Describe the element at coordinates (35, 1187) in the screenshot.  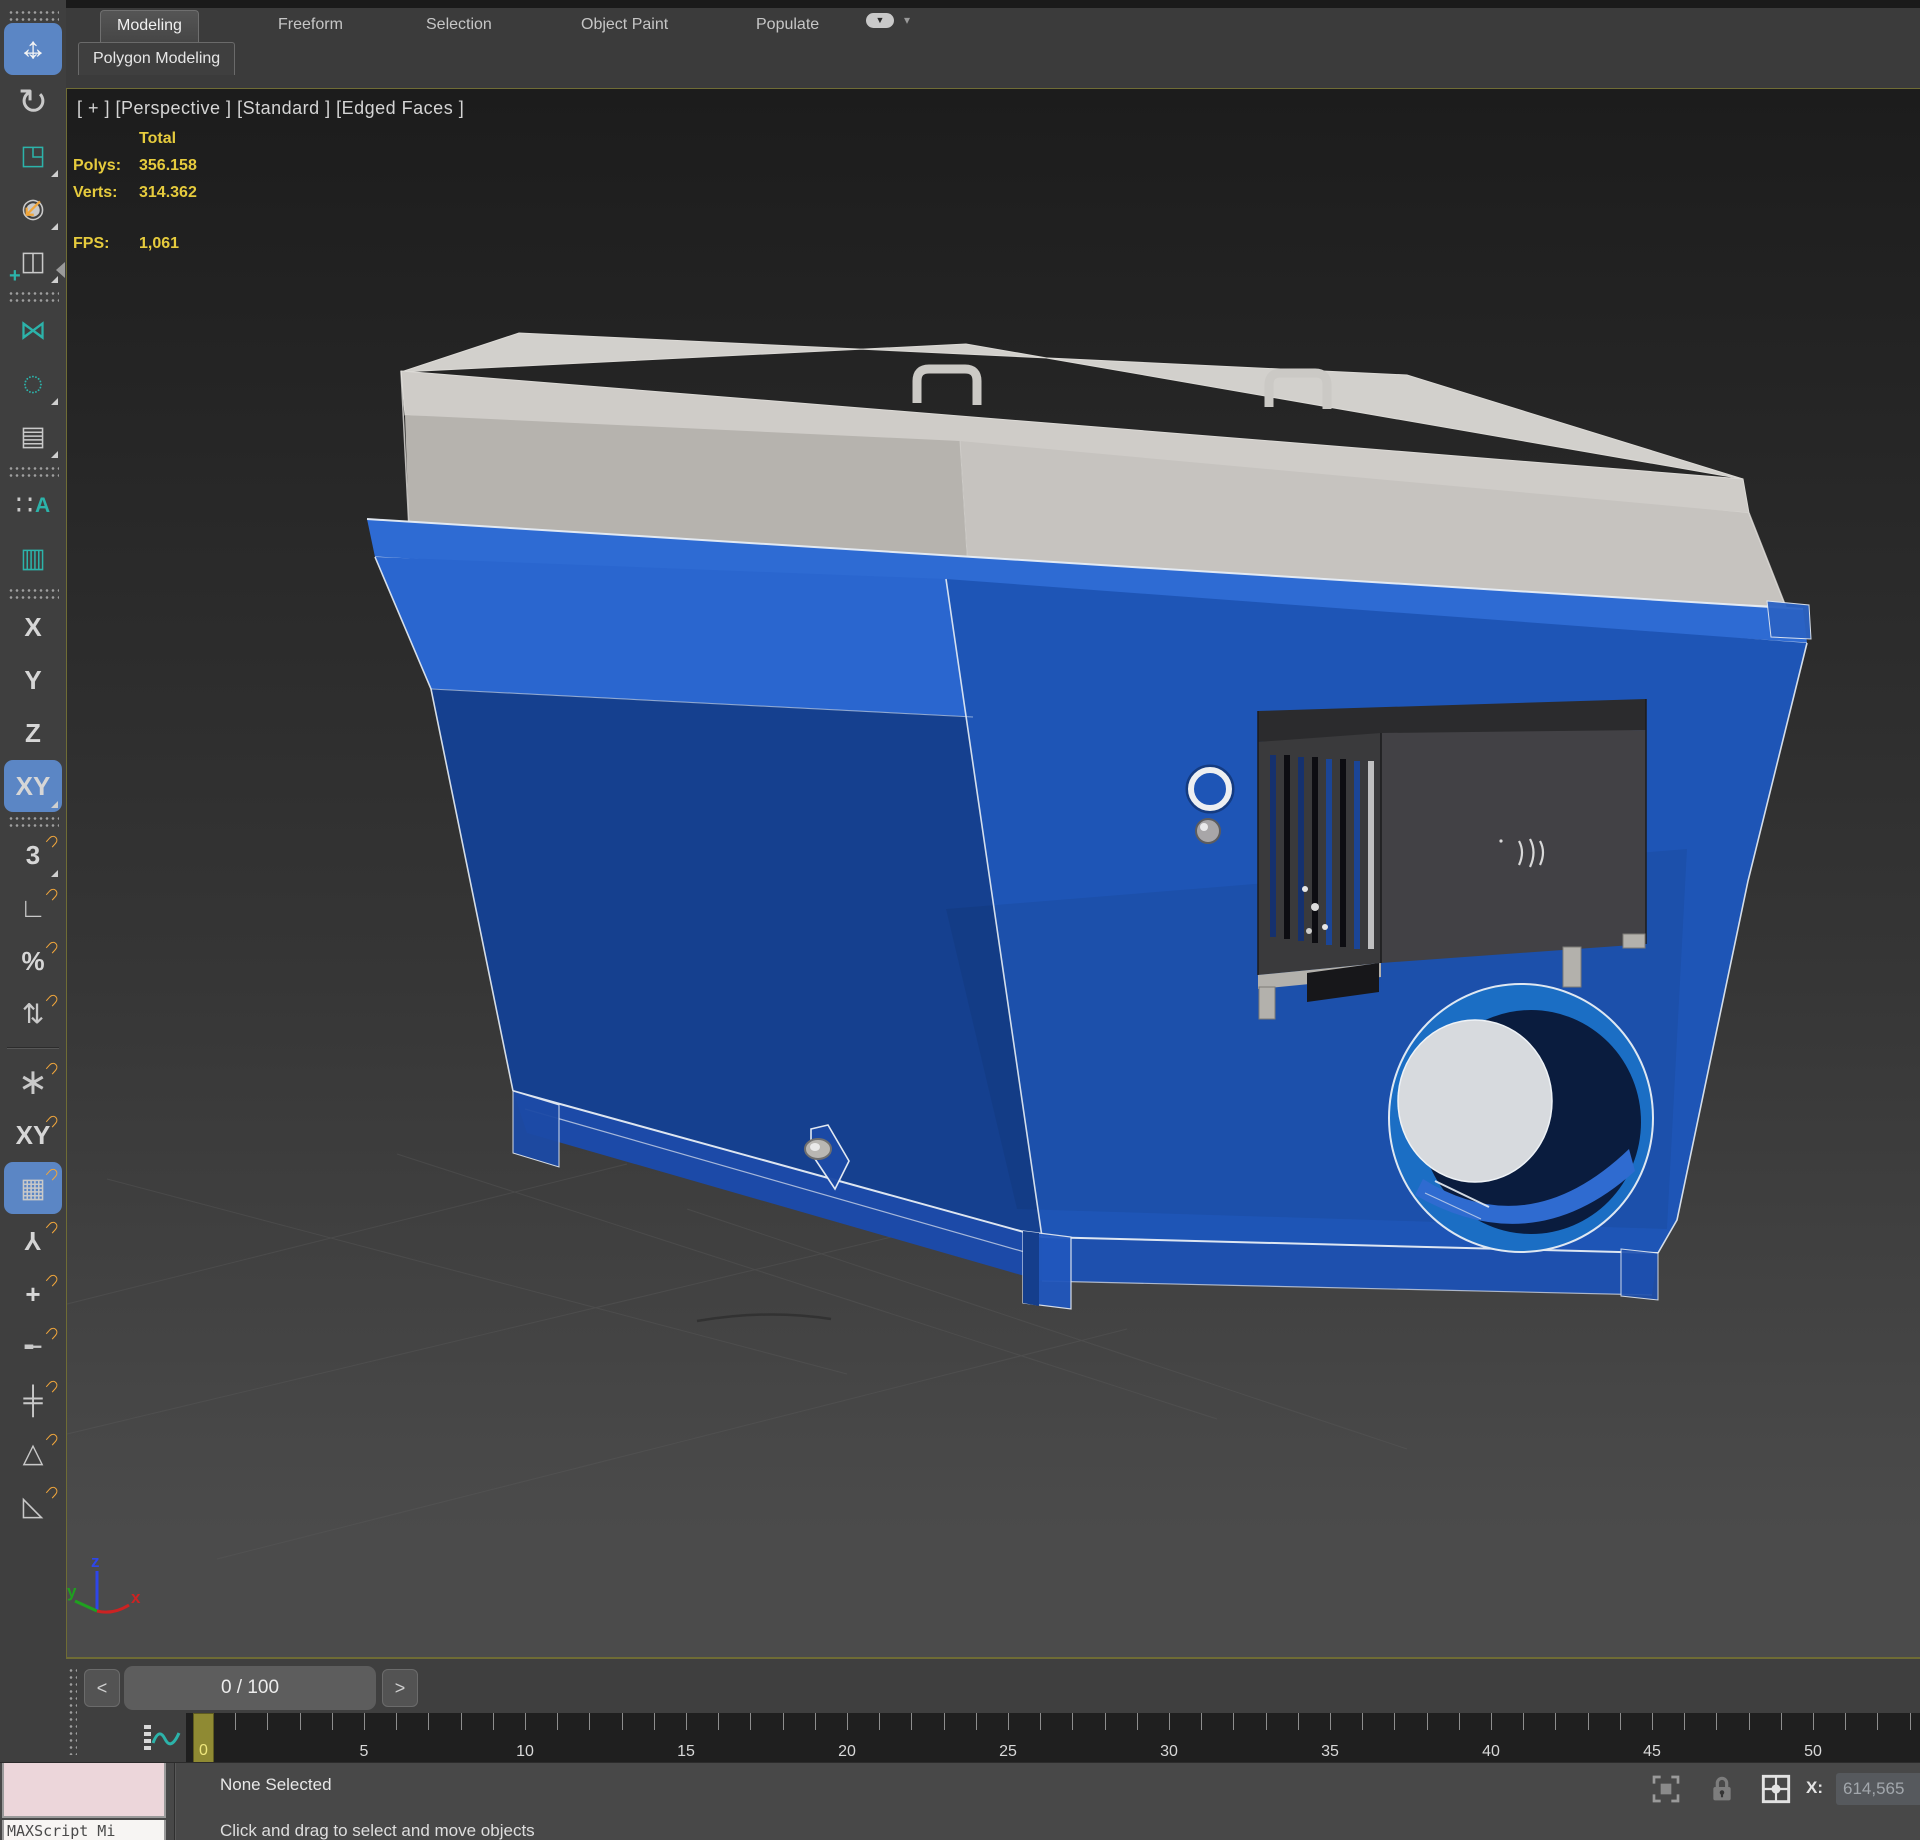
I see `snap-grid-points: ▦ ∩` at that location.